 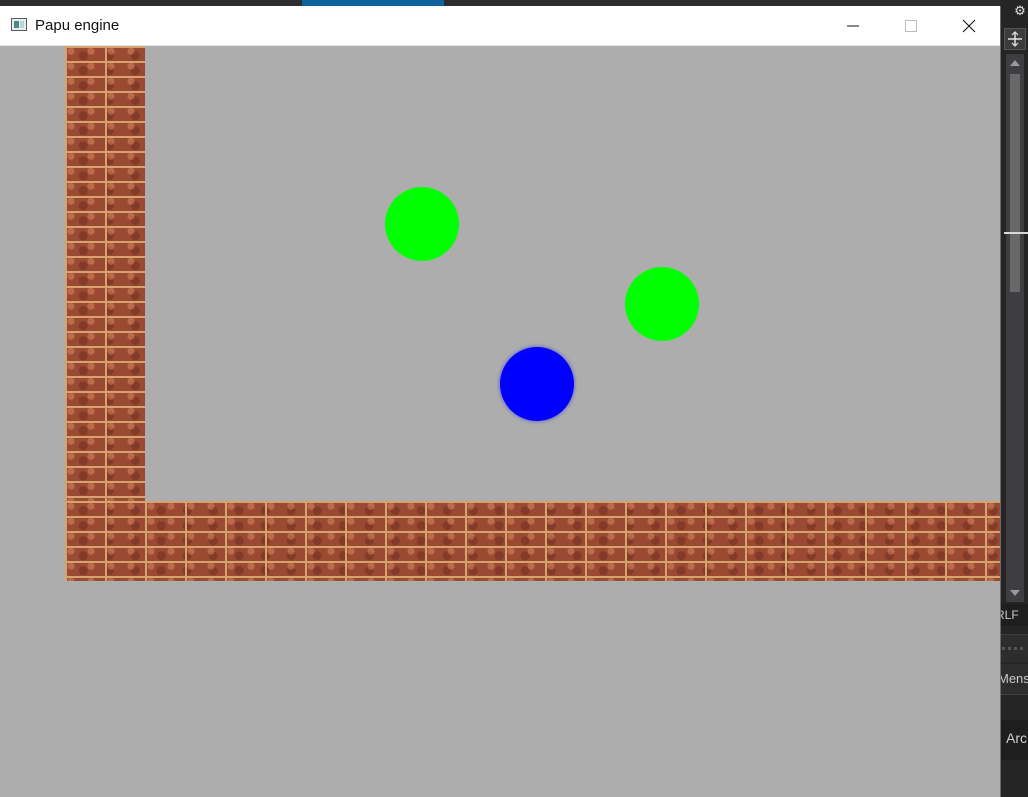 What do you see at coordinates (500, 26) in the screenshot?
I see `title-bar: Papu engine` at bounding box center [500, 26].